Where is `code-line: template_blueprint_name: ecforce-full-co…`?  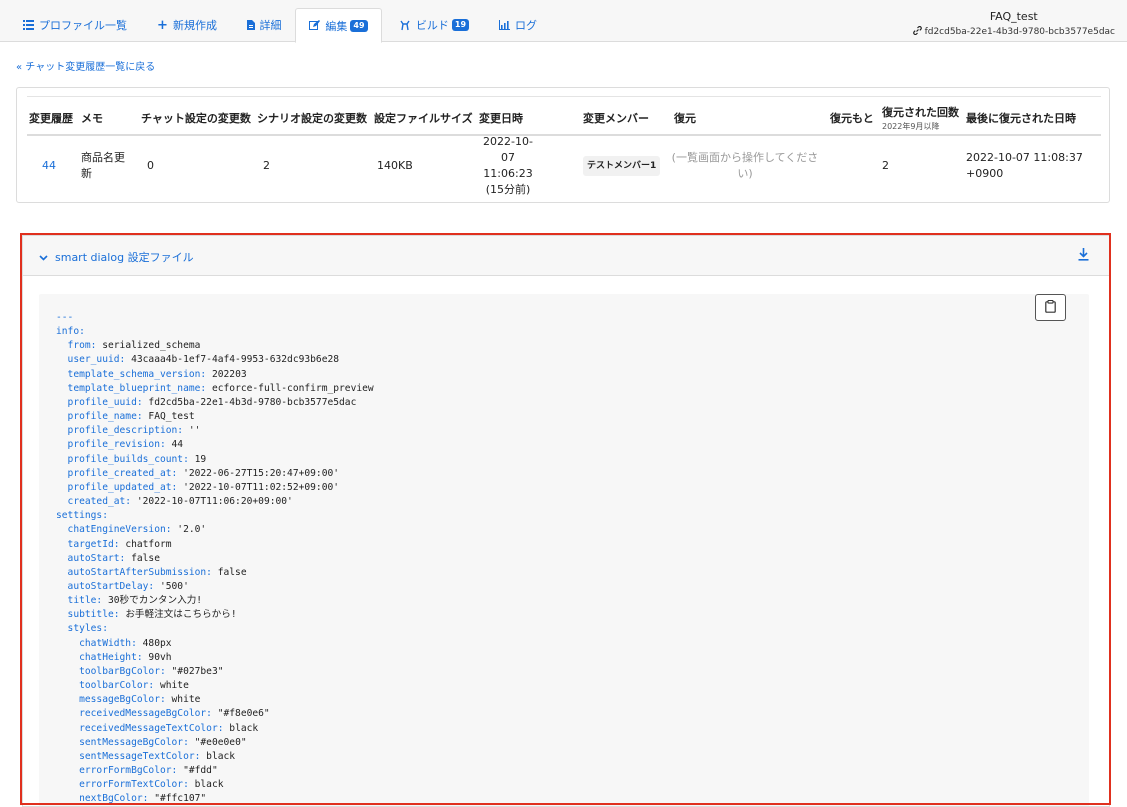 code-line: template_blueprint_name: ecforce-full-co… is located at coordinates (215, 389).